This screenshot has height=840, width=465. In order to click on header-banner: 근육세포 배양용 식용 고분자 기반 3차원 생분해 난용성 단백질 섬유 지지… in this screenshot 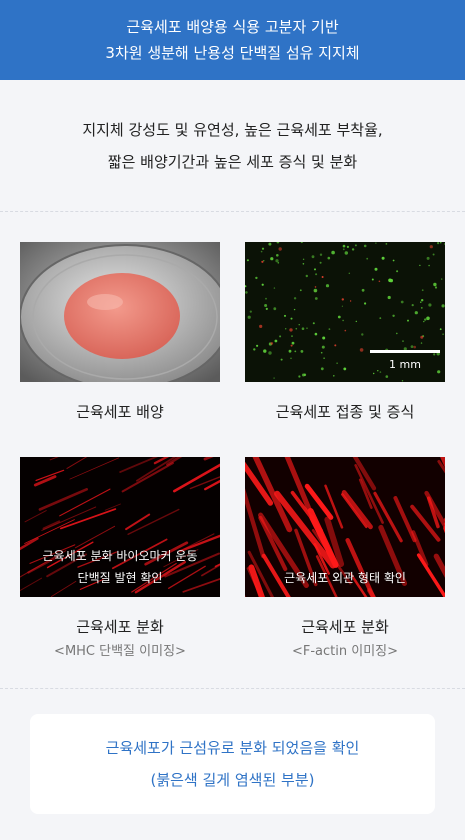, I will do `click(232, 40)`.